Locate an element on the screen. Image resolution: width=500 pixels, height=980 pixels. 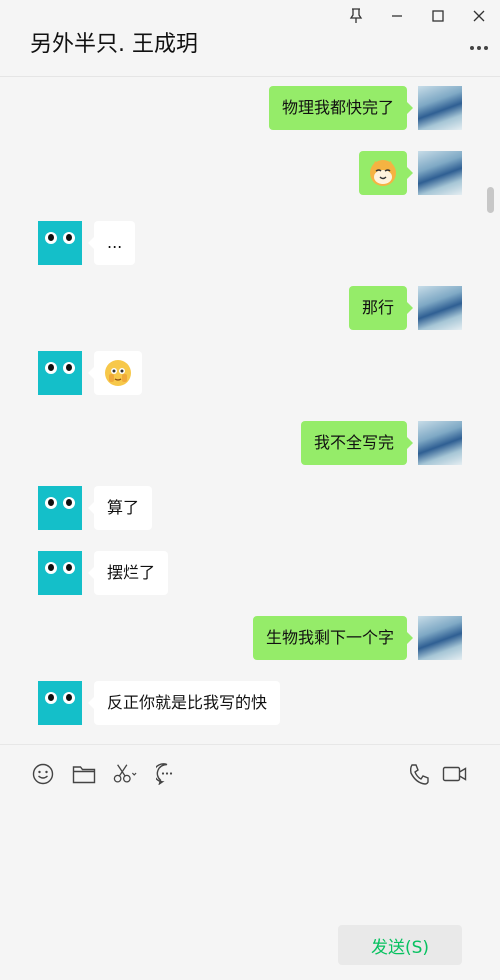
message-bubble: 反正你就是比我写的快 is located at coordinates (184, 703).